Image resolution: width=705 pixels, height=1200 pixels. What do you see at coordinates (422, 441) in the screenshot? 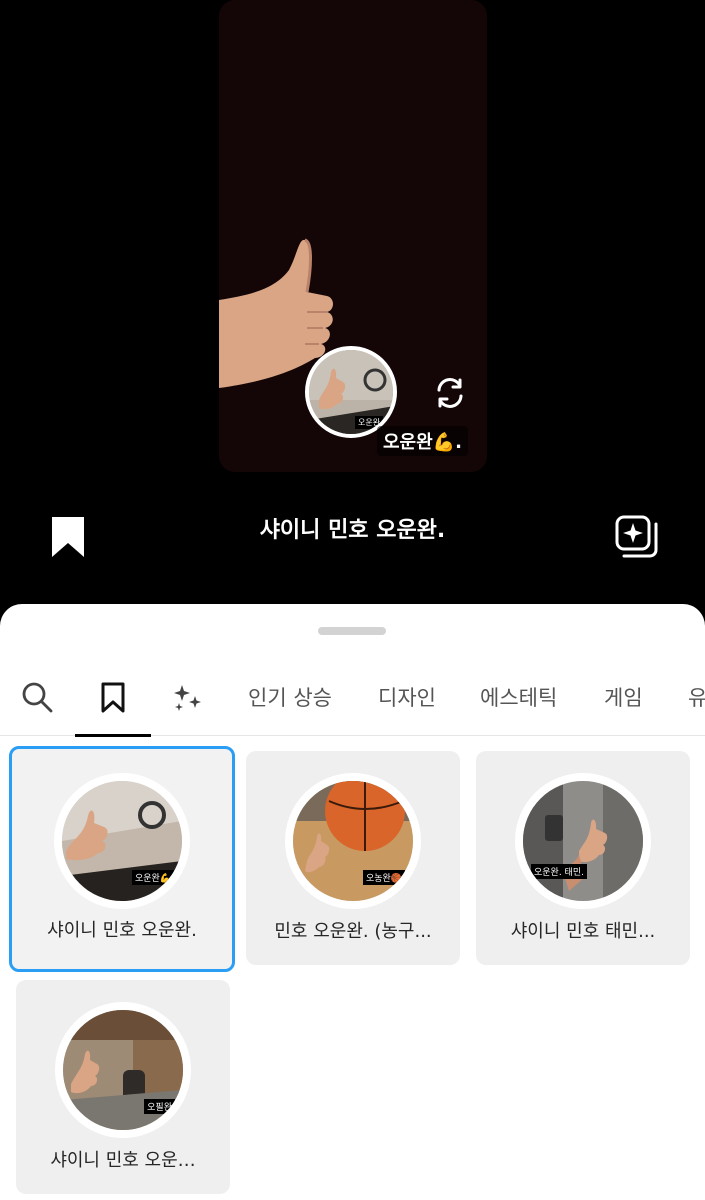
I see `video-caption: 오운완💪.` at bounding box center [422, 441].